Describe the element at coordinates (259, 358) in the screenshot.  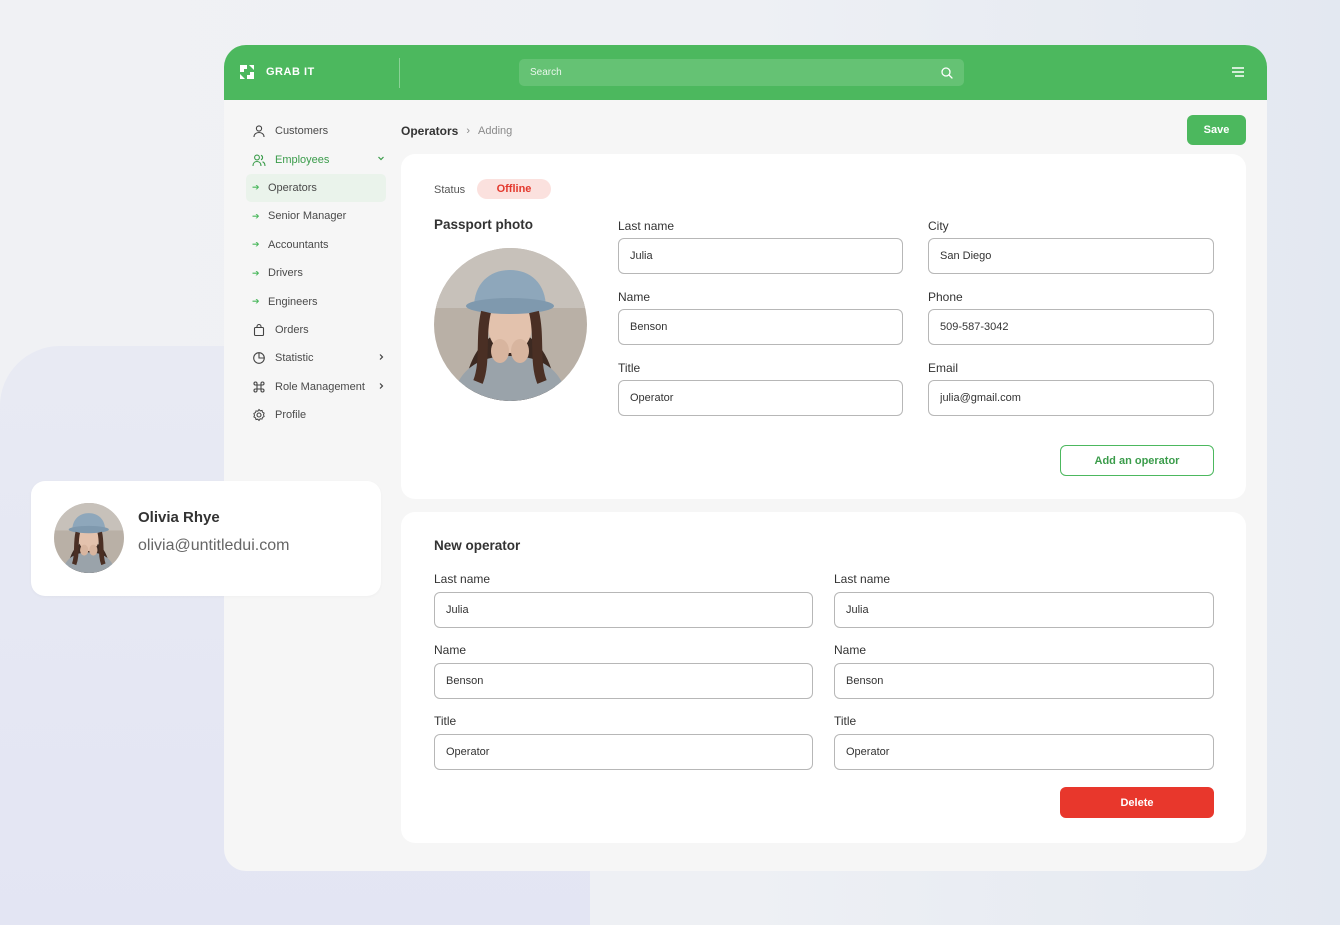
I see `pie-chart-icon` at that location.